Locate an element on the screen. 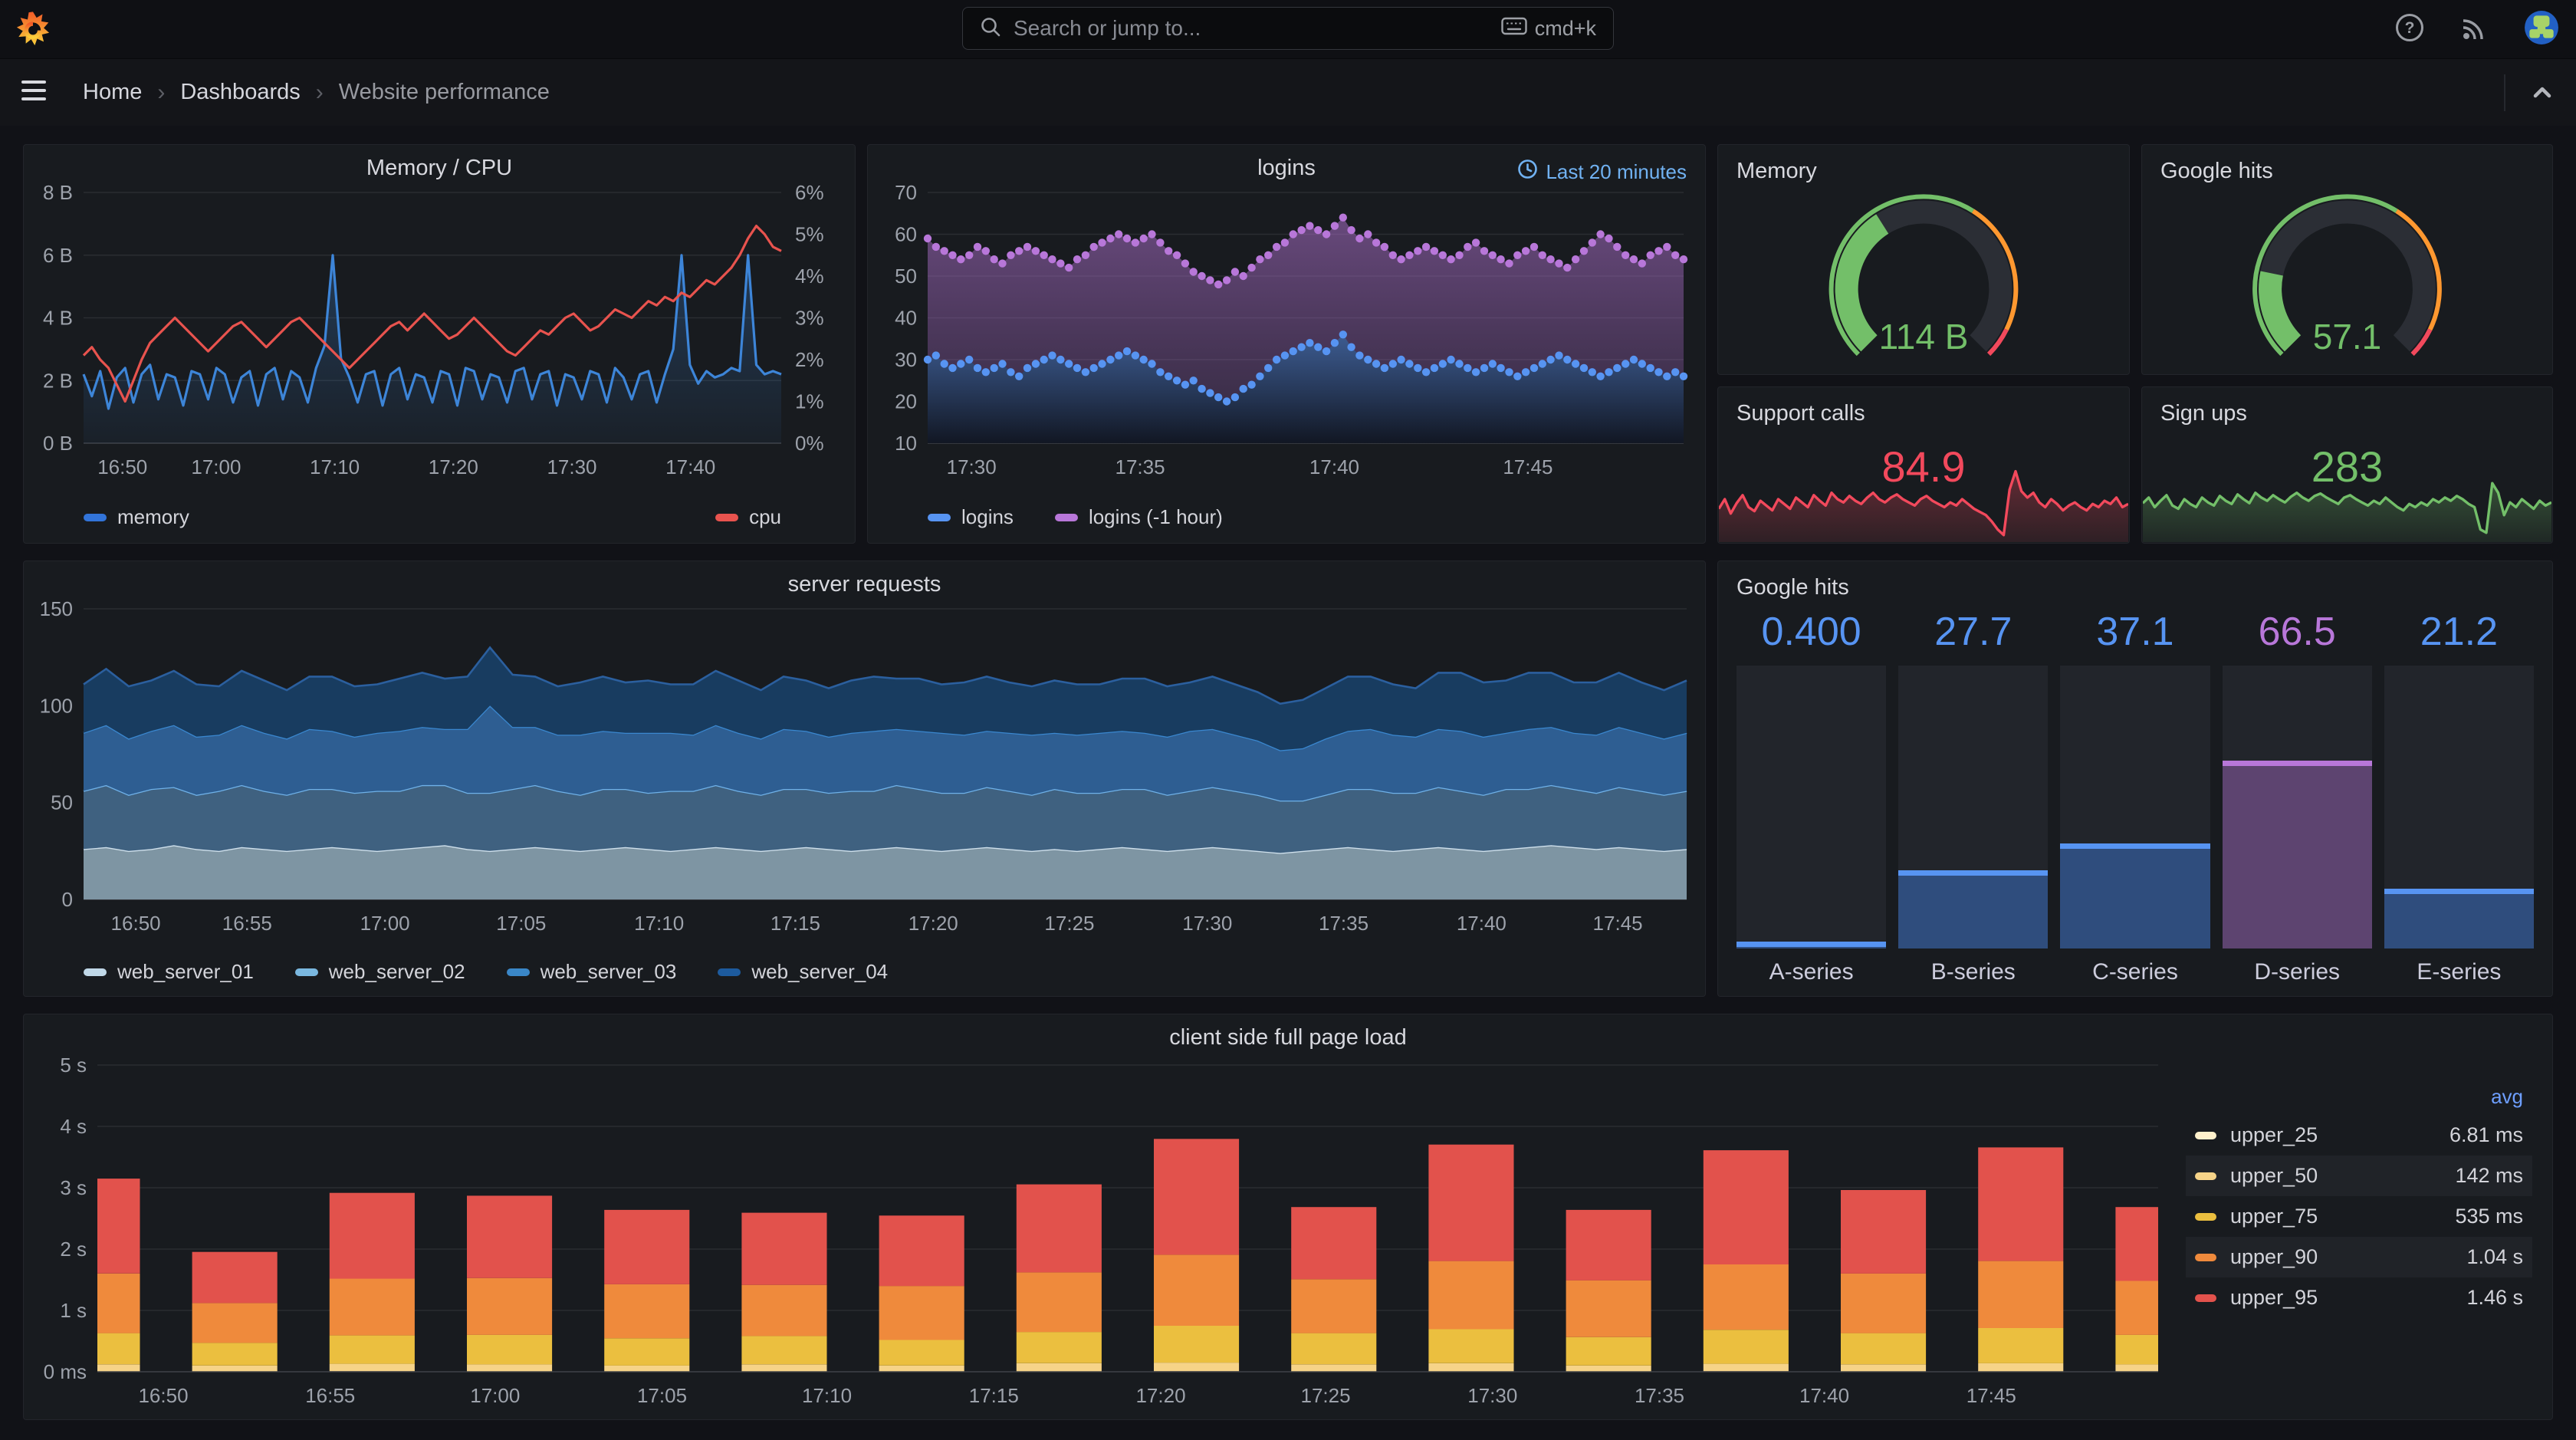 The image size is (2576, 1440). legend-item-cpu: cpu is located at coordinates (748, 517).